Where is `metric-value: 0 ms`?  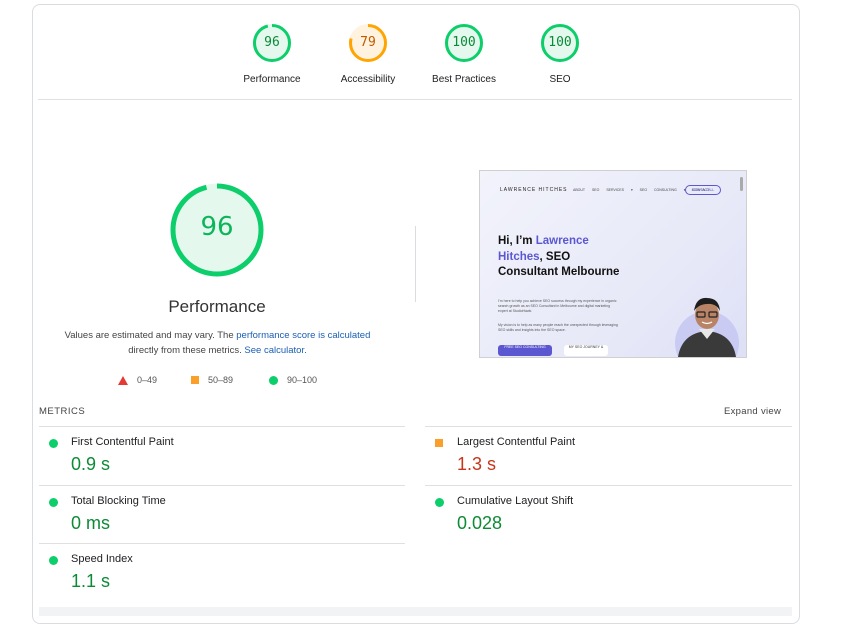
metric-value: 0 ms is located at coordinates (91, 523).